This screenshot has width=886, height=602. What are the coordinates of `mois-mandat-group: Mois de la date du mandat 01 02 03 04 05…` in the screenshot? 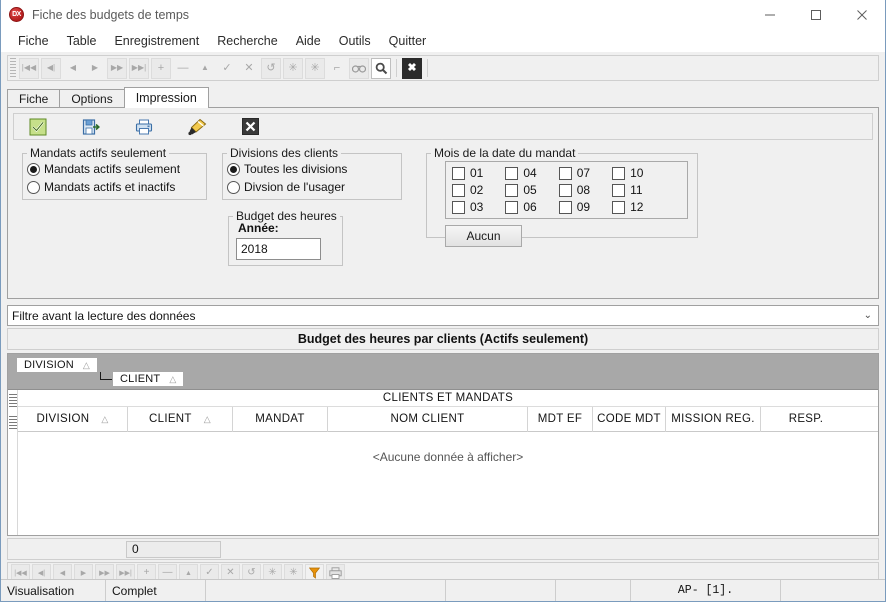 It's located at (562, 196).